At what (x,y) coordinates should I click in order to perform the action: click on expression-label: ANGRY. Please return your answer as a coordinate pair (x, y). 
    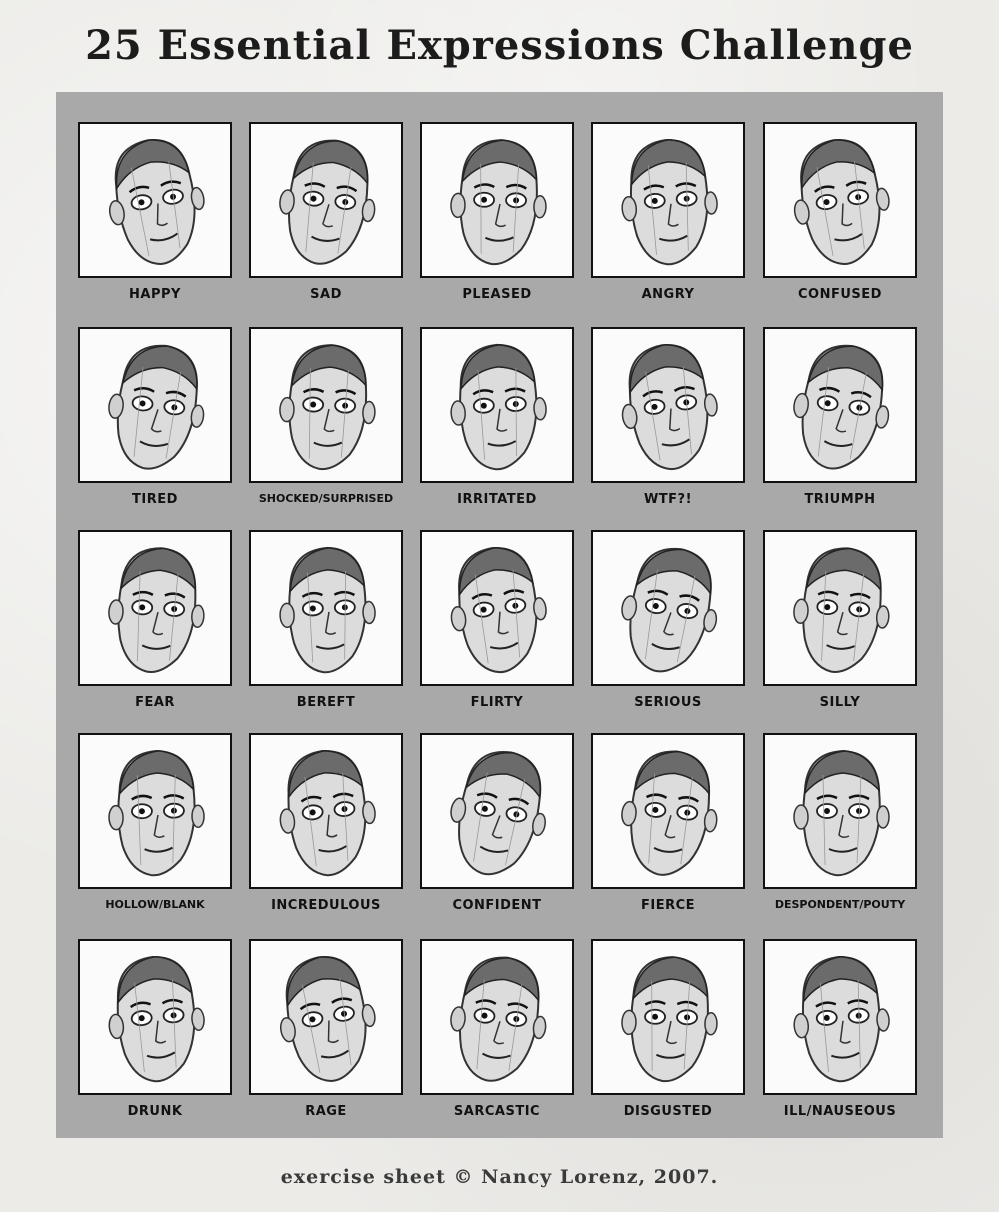
    Looking at the image, I should click on (668, 294).